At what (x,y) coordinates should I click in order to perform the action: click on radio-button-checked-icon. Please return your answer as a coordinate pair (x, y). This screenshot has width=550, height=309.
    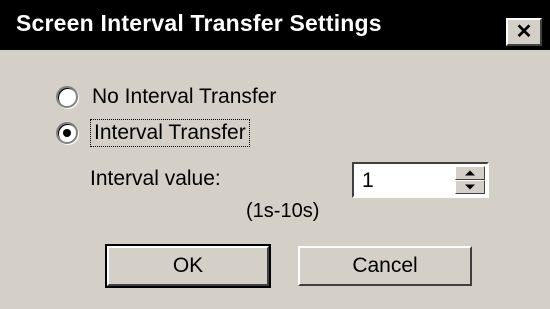
    Looking at the image, I should click on (67, 133).